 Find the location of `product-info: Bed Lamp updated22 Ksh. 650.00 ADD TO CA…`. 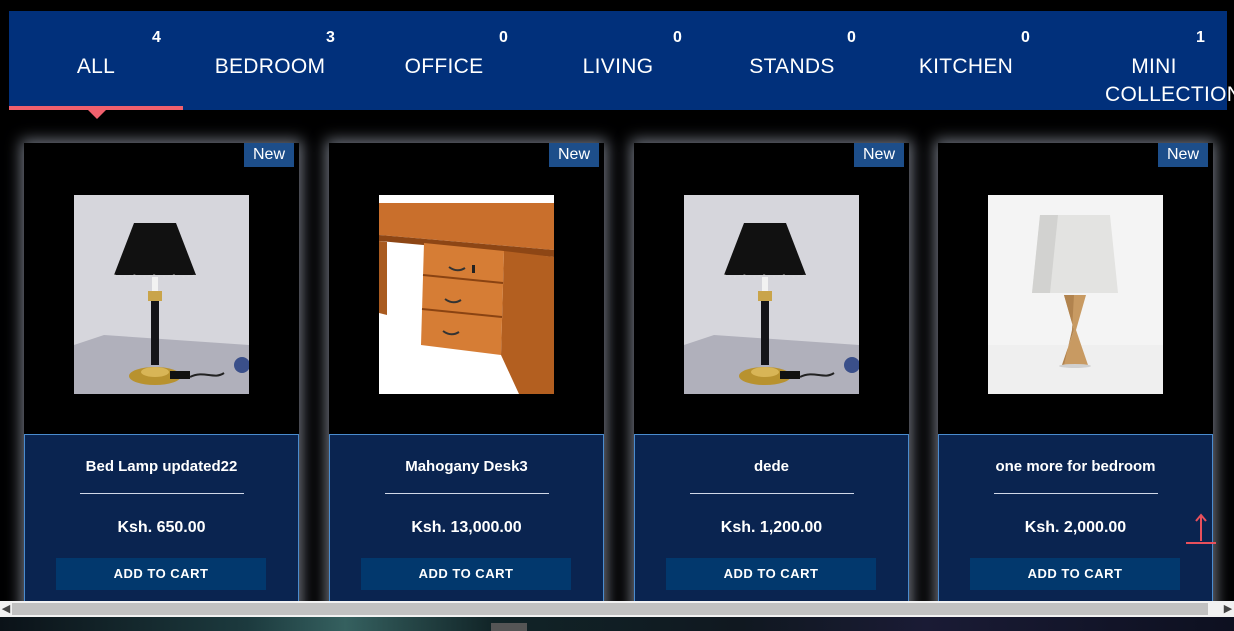

product-info: Bed Lamp updated22 Ksh. 650.00 ADD TO CA… is located at coordinates (161, 523).